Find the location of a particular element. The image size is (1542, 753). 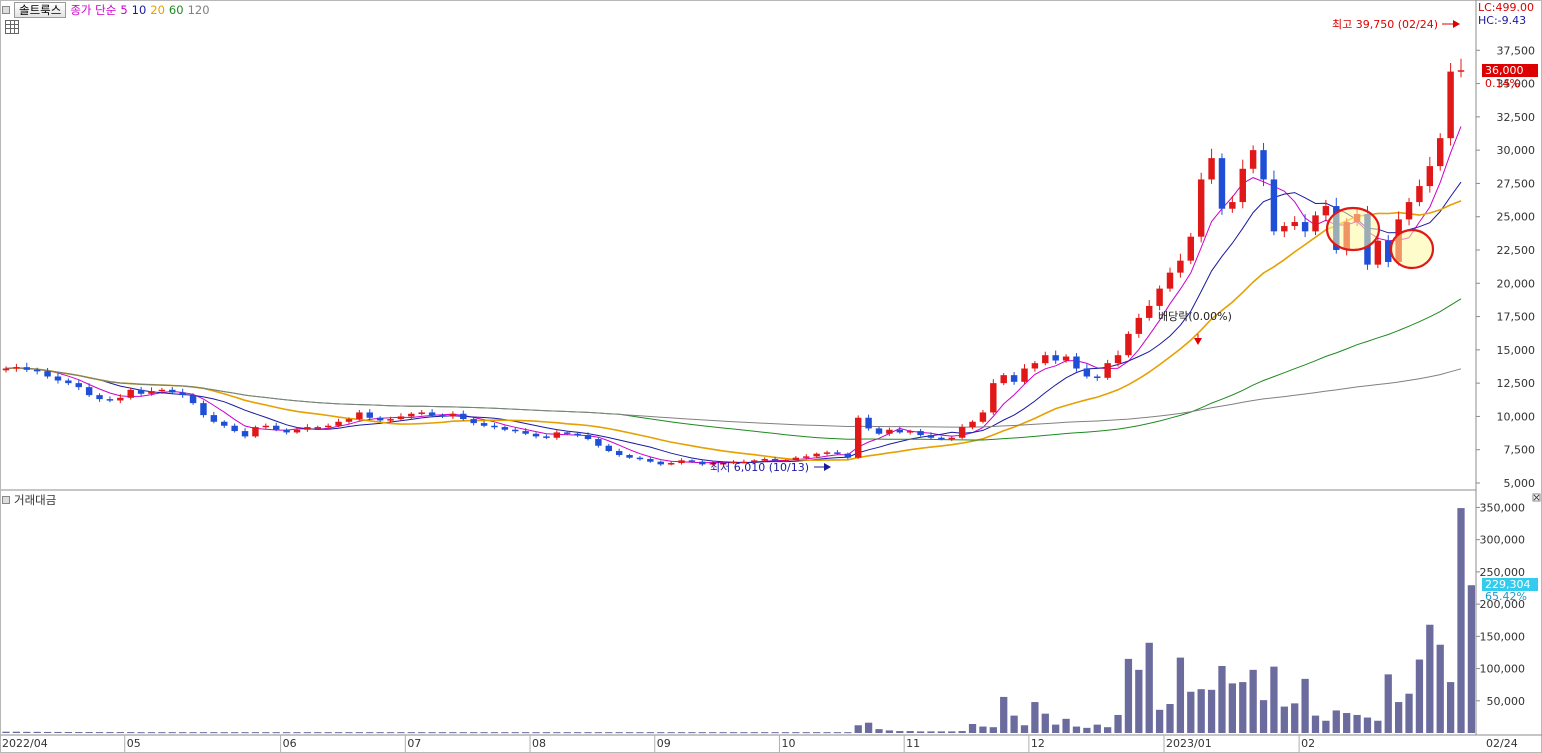

volume-change-pct: 65.42% is located at coordinates (1506, 596).